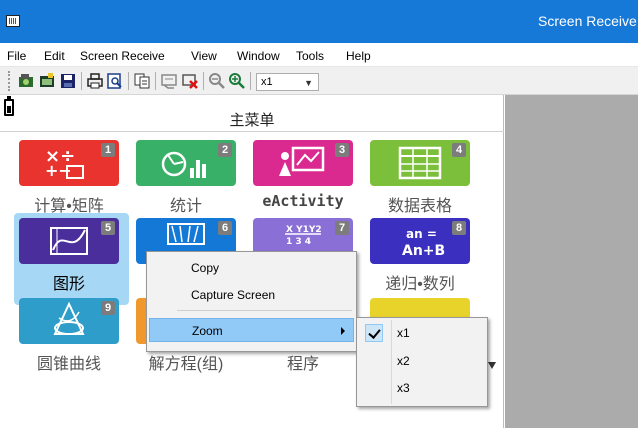 The height and width of the screenshot is (428, 638). What do you see at coordinates (302, 364) in the screenshot?
I see `app-label: 程序` at bounding box center [302, 364].